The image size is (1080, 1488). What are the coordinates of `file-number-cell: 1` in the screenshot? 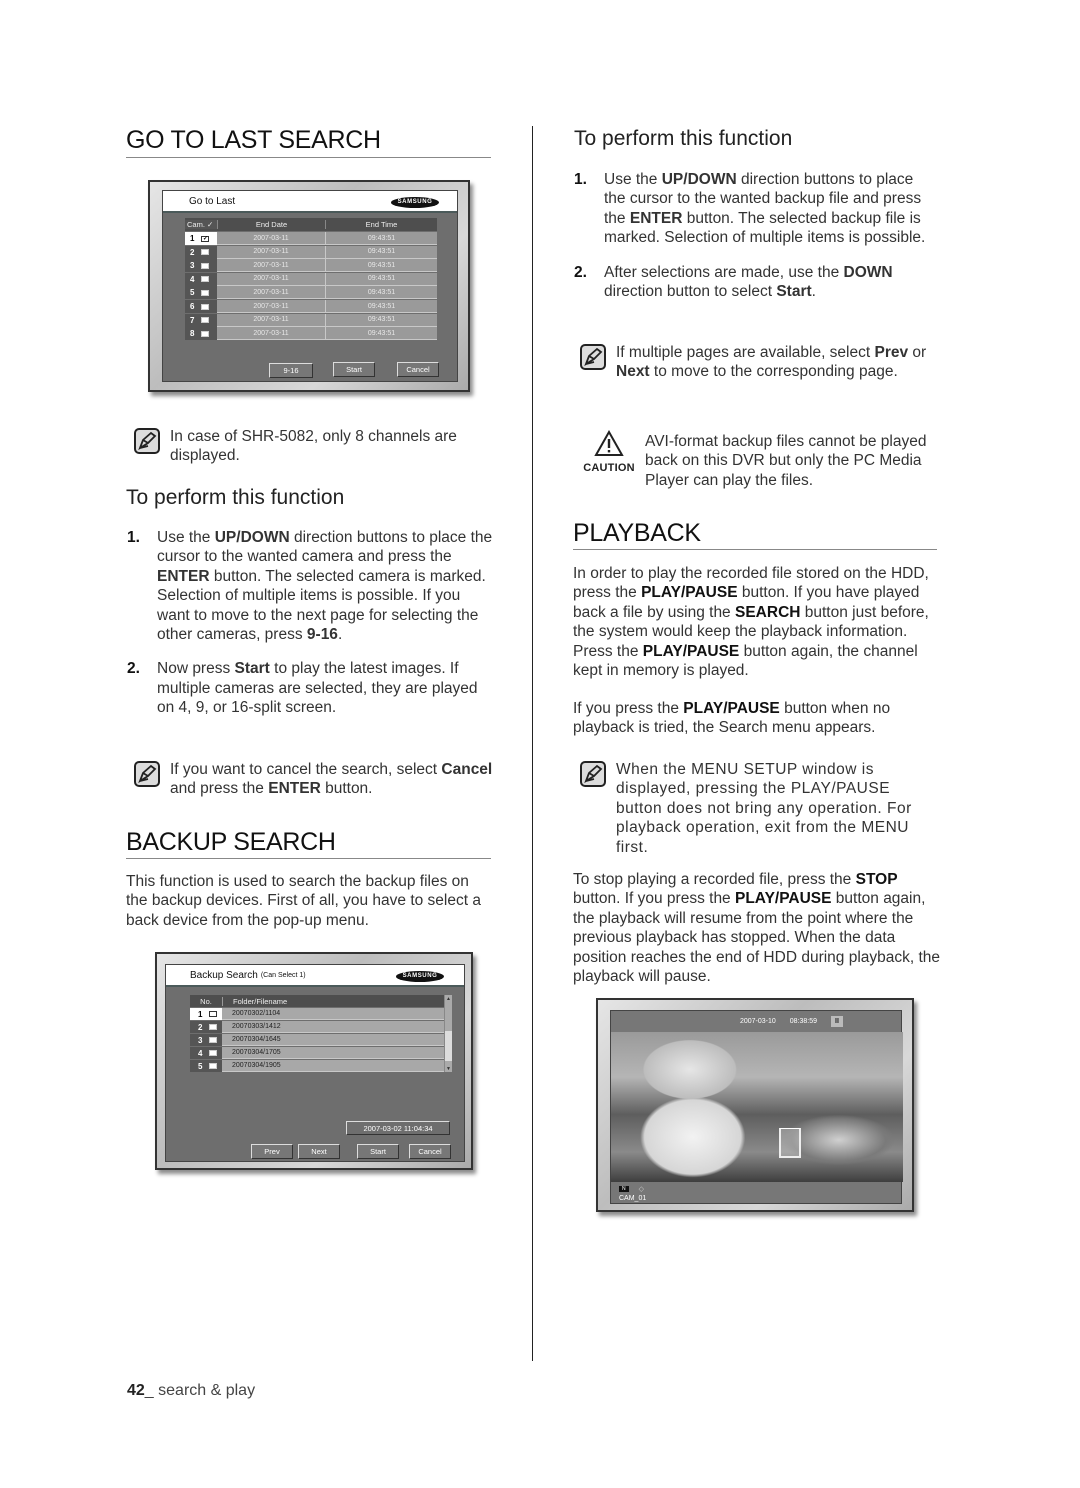 It's located at (206, 1014).